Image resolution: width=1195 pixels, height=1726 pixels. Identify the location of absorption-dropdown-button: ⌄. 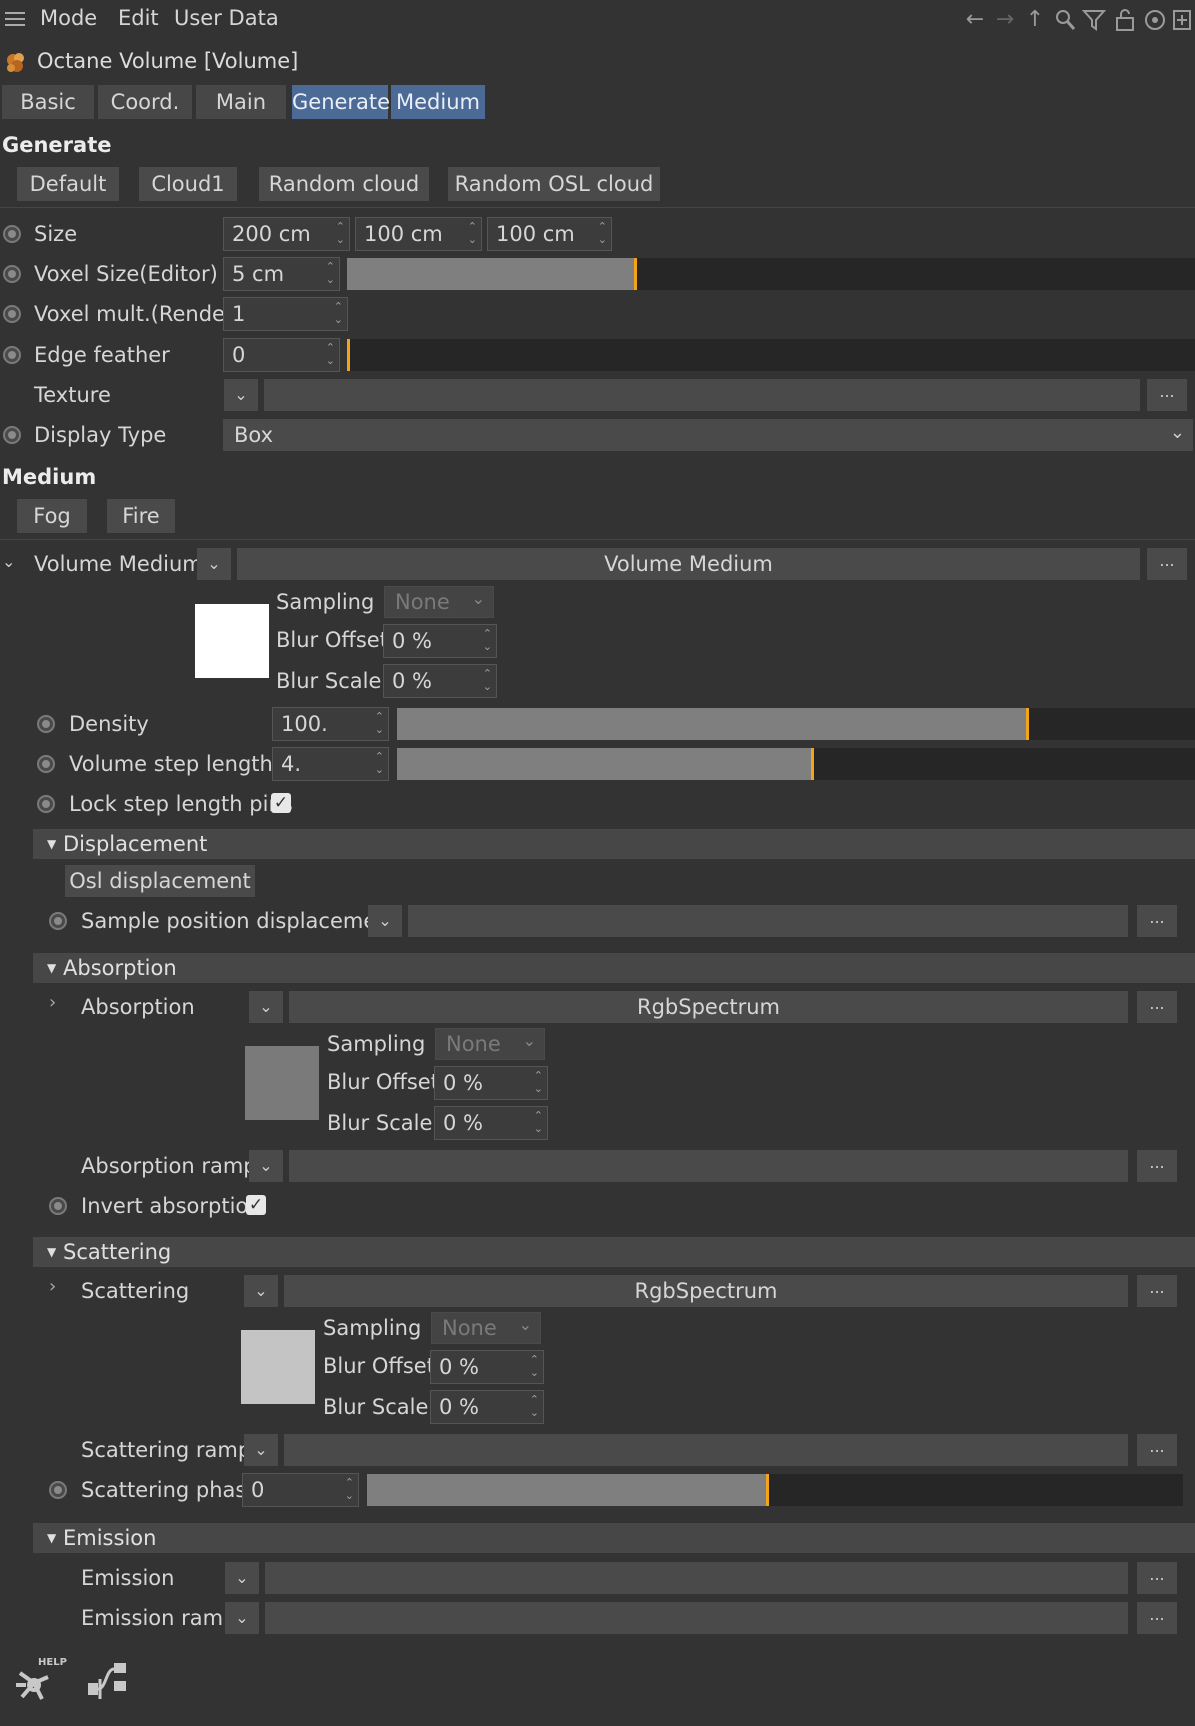
(266, 1007).